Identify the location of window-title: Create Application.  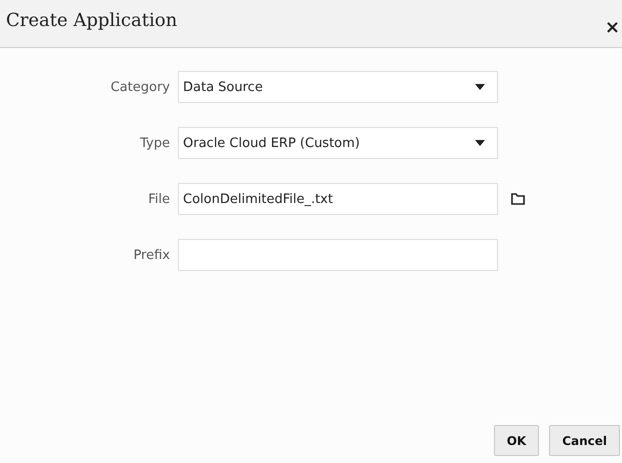
(92, 20).